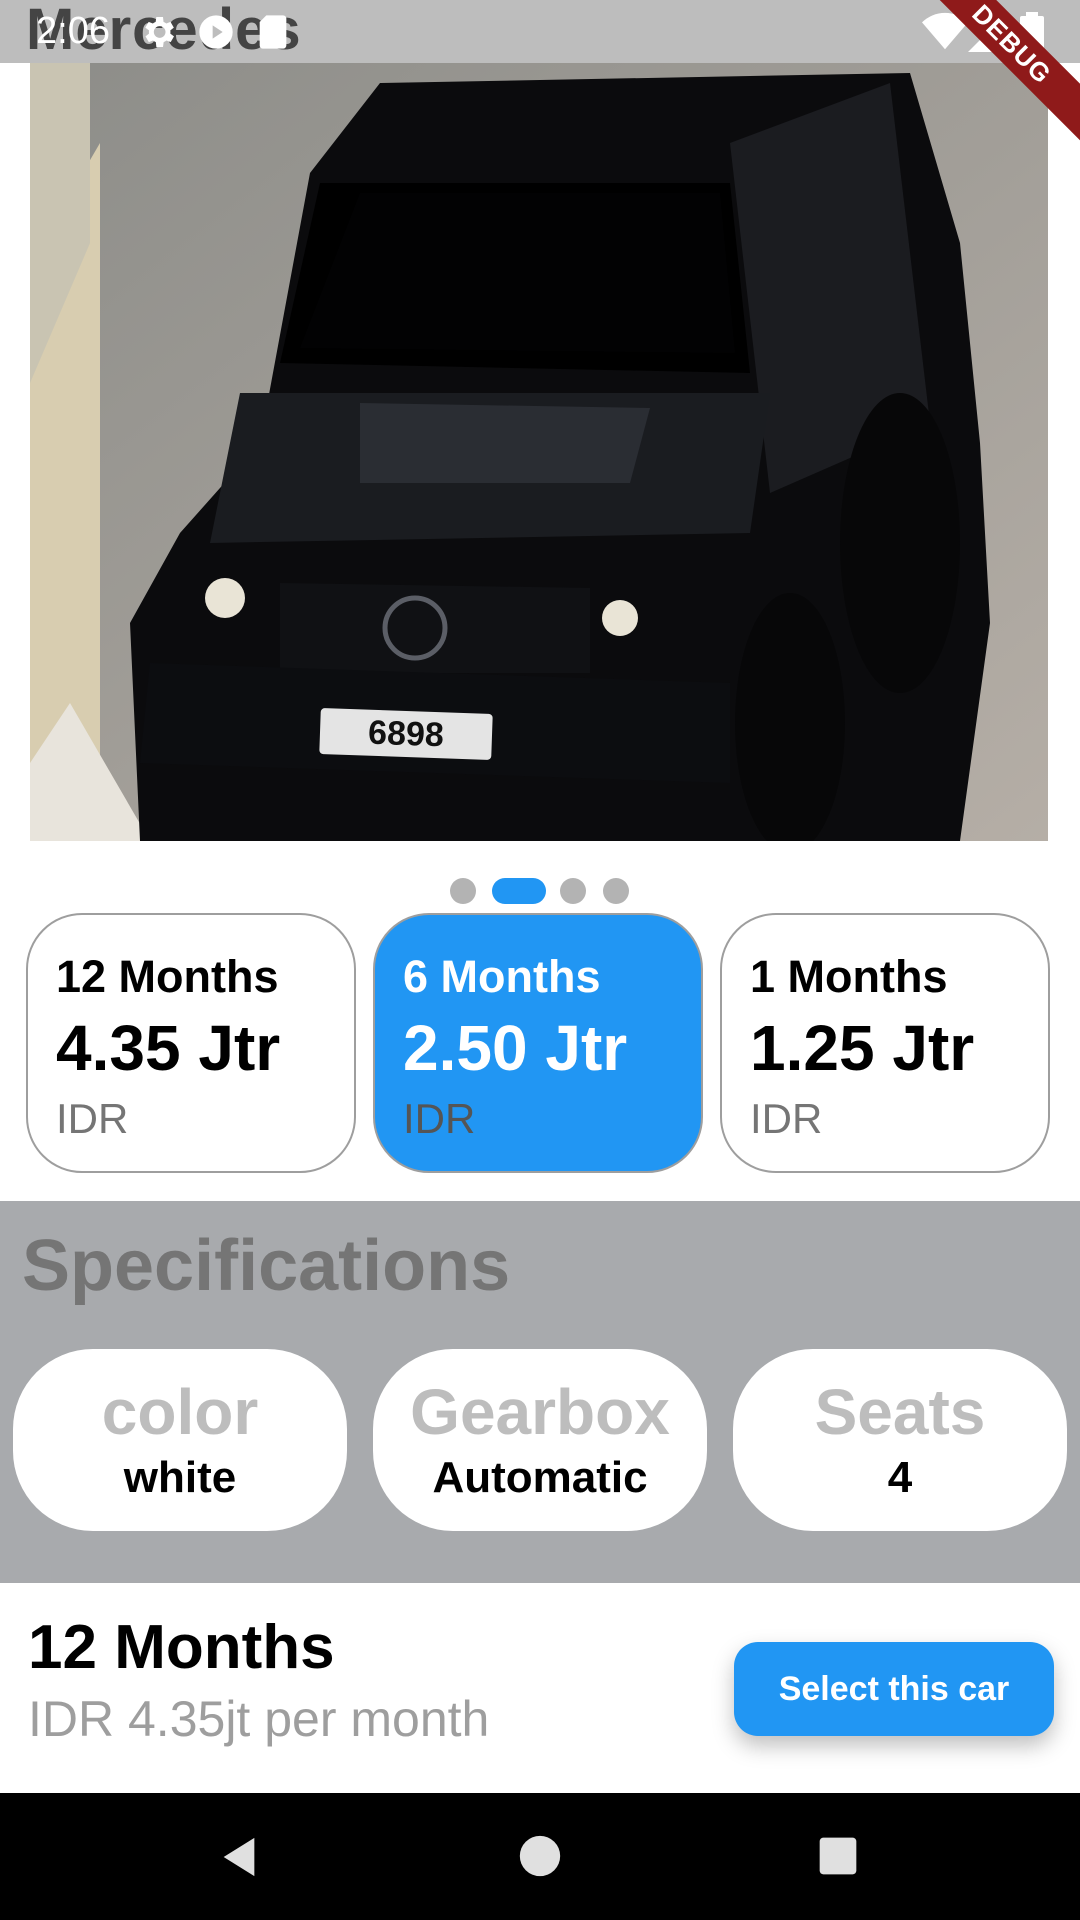 This screenshot has width=1080, height=1920. I want to click on spec-card-gearbox: Gearbox Automatic, so click(540, 1440).